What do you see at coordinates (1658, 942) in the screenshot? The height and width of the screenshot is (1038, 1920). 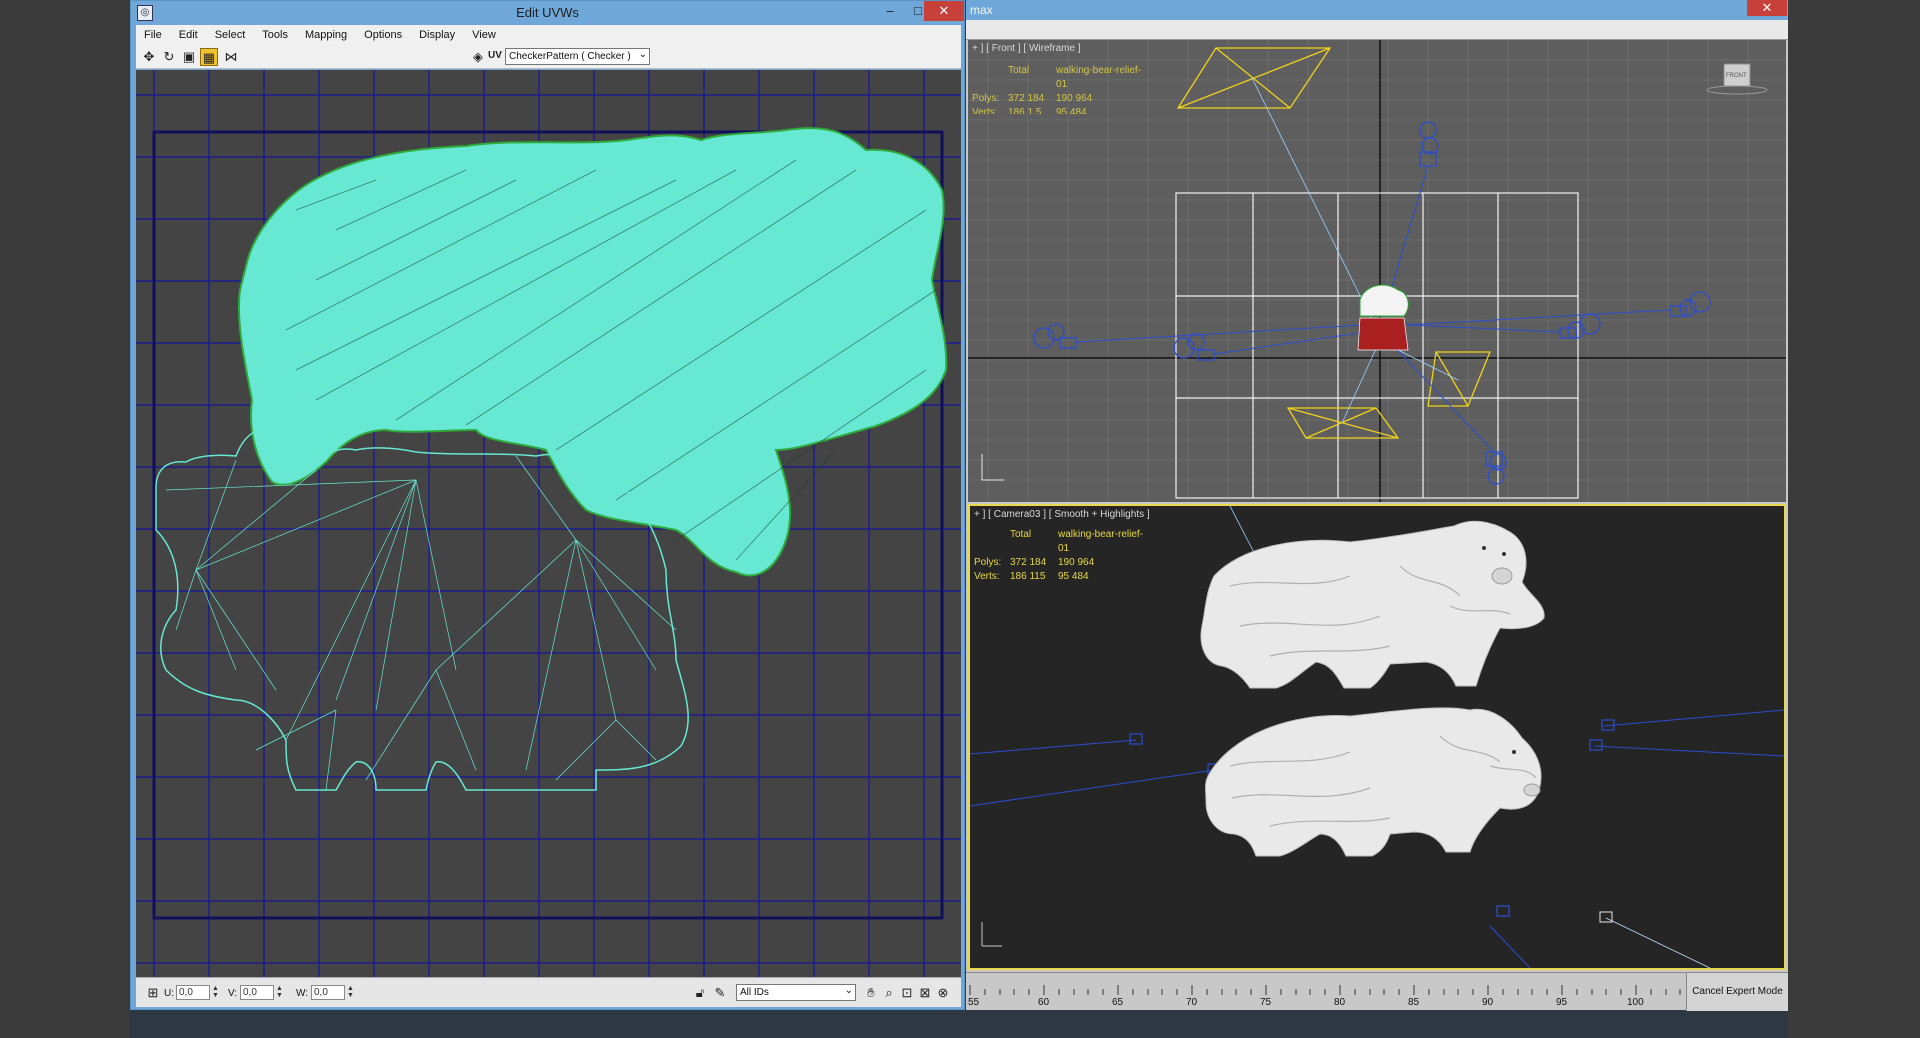 I see `light-target-line` at bounding box center [1658, 942].